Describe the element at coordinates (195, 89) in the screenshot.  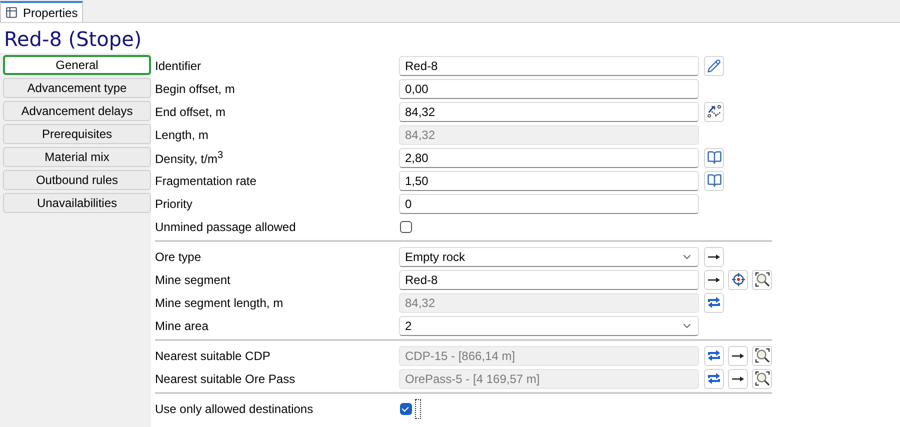
I see `field-label: Begin offset, m` at that location.